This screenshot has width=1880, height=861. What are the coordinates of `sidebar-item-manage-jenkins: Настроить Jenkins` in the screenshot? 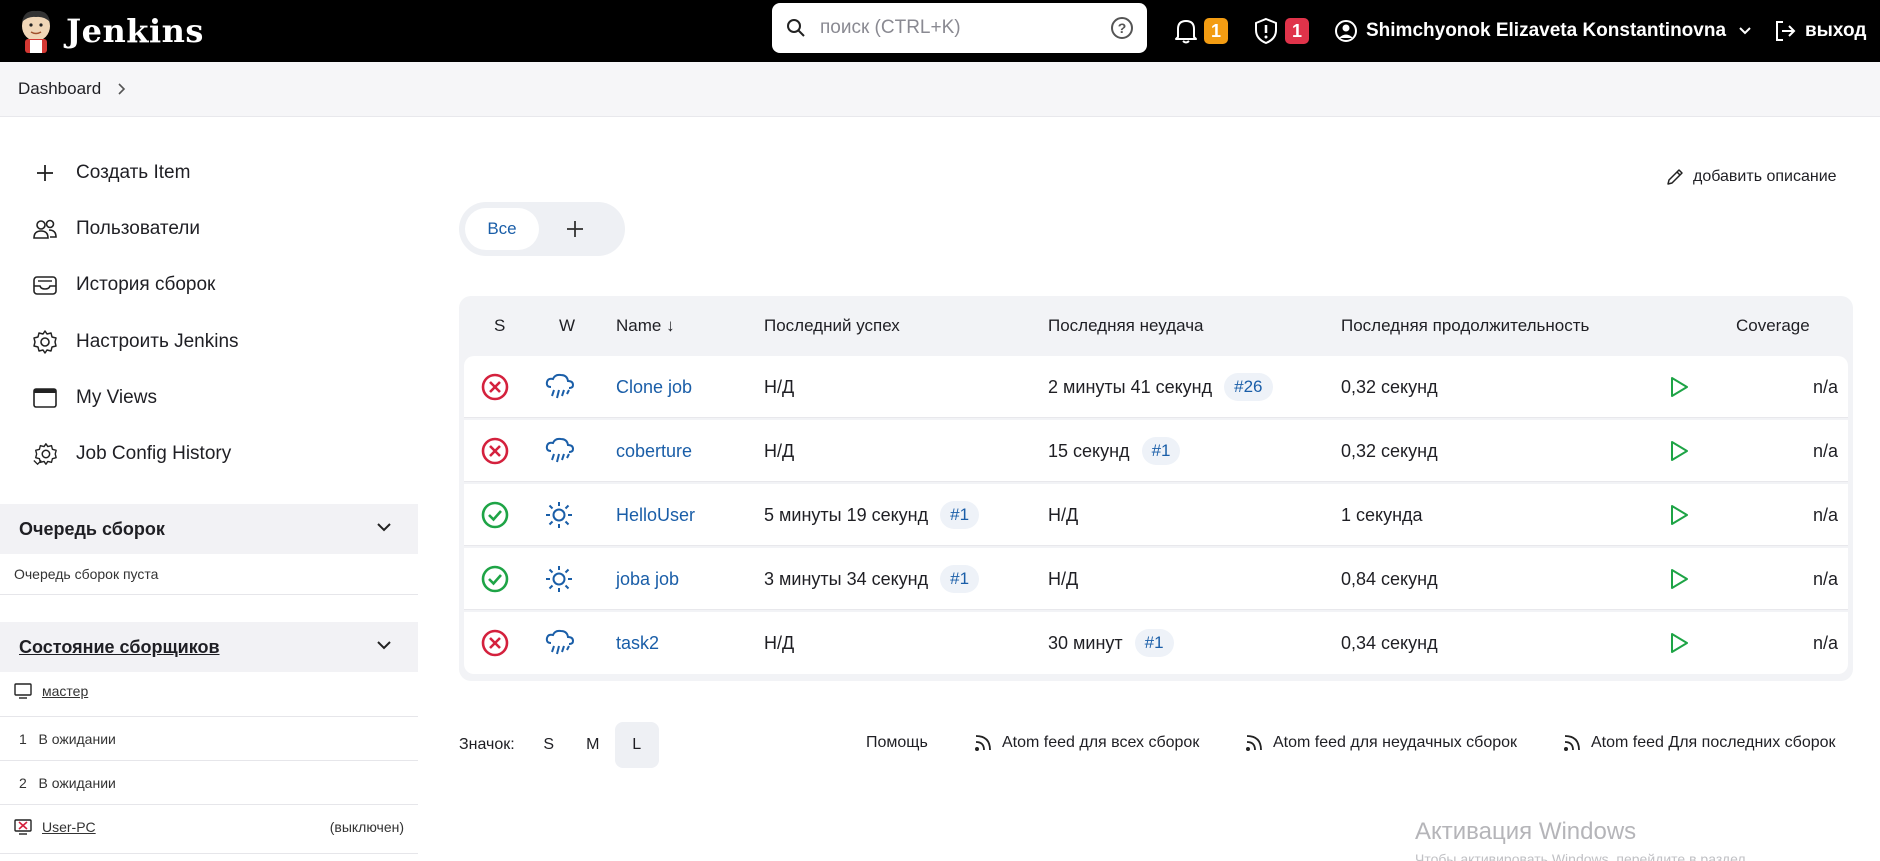 It's located at (135, 342).